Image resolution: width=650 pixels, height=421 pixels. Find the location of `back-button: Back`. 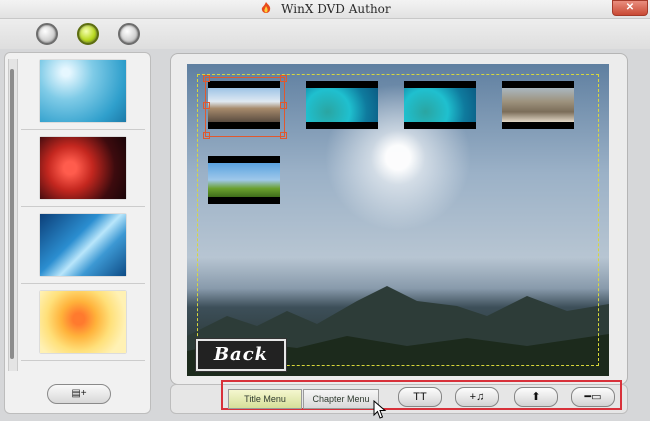

back-button: Back is located at coordinates (241, 355).